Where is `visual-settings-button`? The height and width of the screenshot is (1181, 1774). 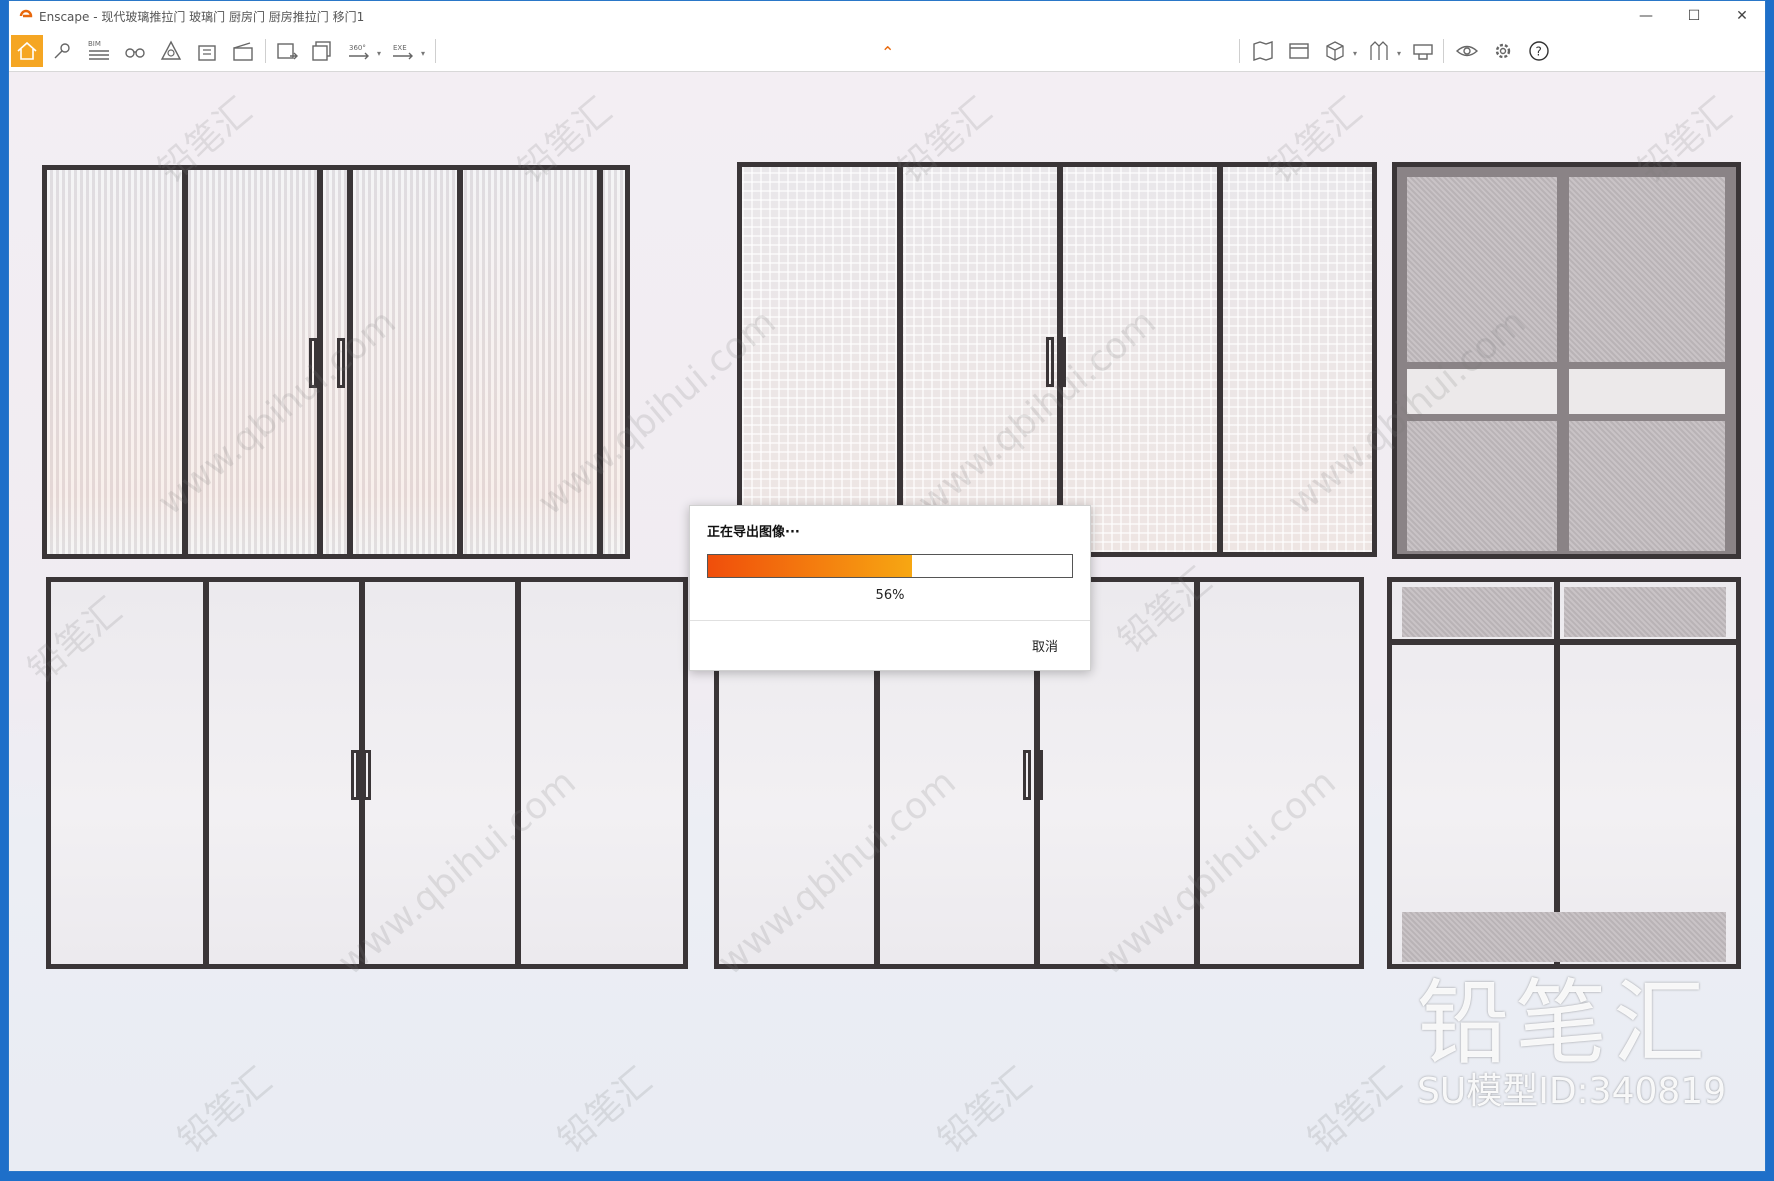 visual-settings-button is located at coordinates (1467, 51).